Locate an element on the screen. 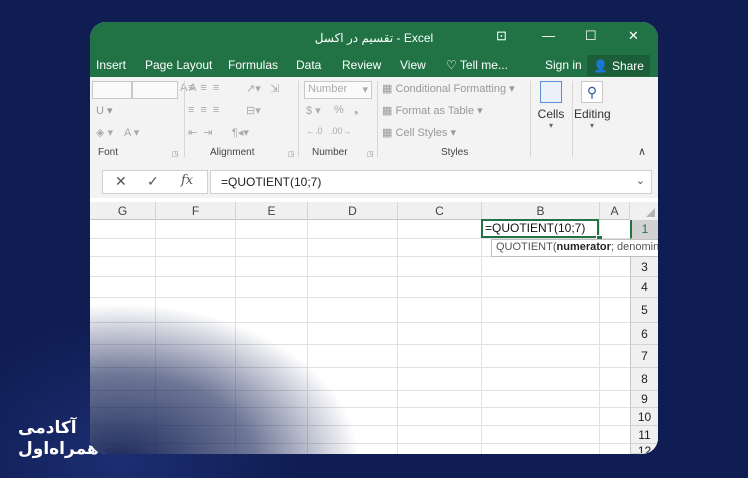  group-label-number: Number is located at coordinates (330, 152).